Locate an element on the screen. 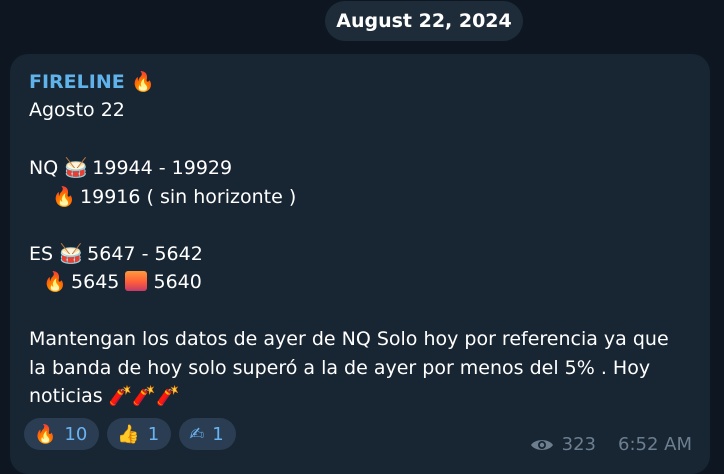 The width and height of the screenshot is (724, 474). eye-icon is located at coordinates (541, 444).